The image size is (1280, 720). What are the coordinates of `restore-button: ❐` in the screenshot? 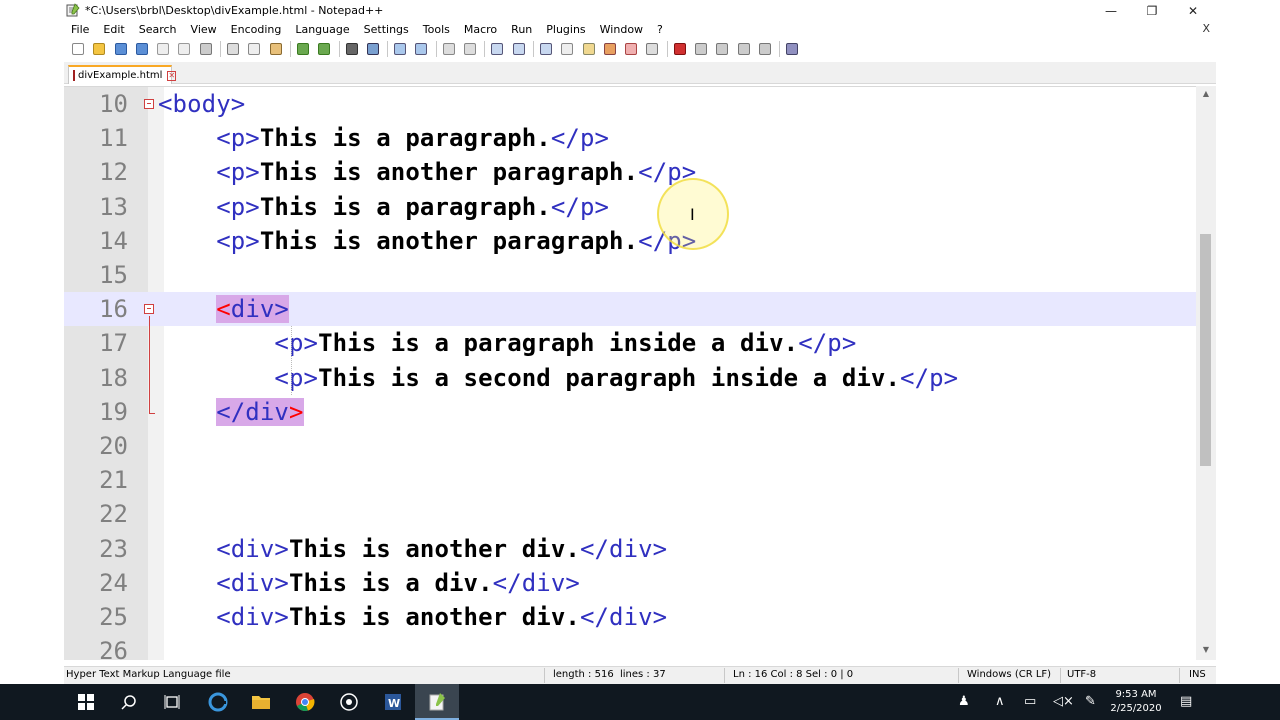 It's located at (1152, 11).